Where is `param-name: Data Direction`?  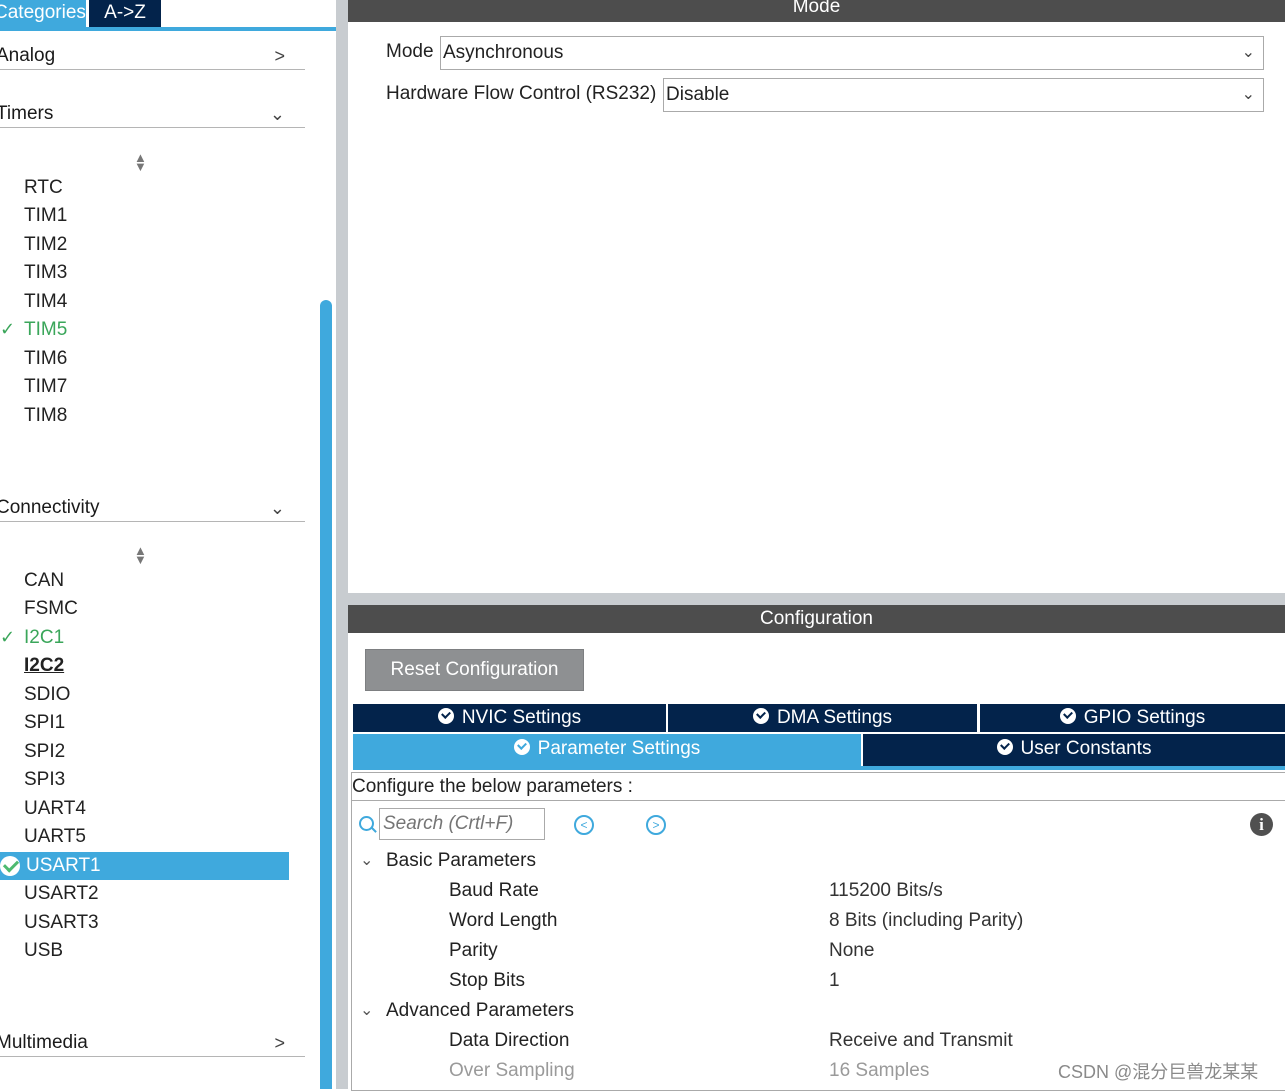 param-name: Data Direction is located at coordinates (509, 1040).